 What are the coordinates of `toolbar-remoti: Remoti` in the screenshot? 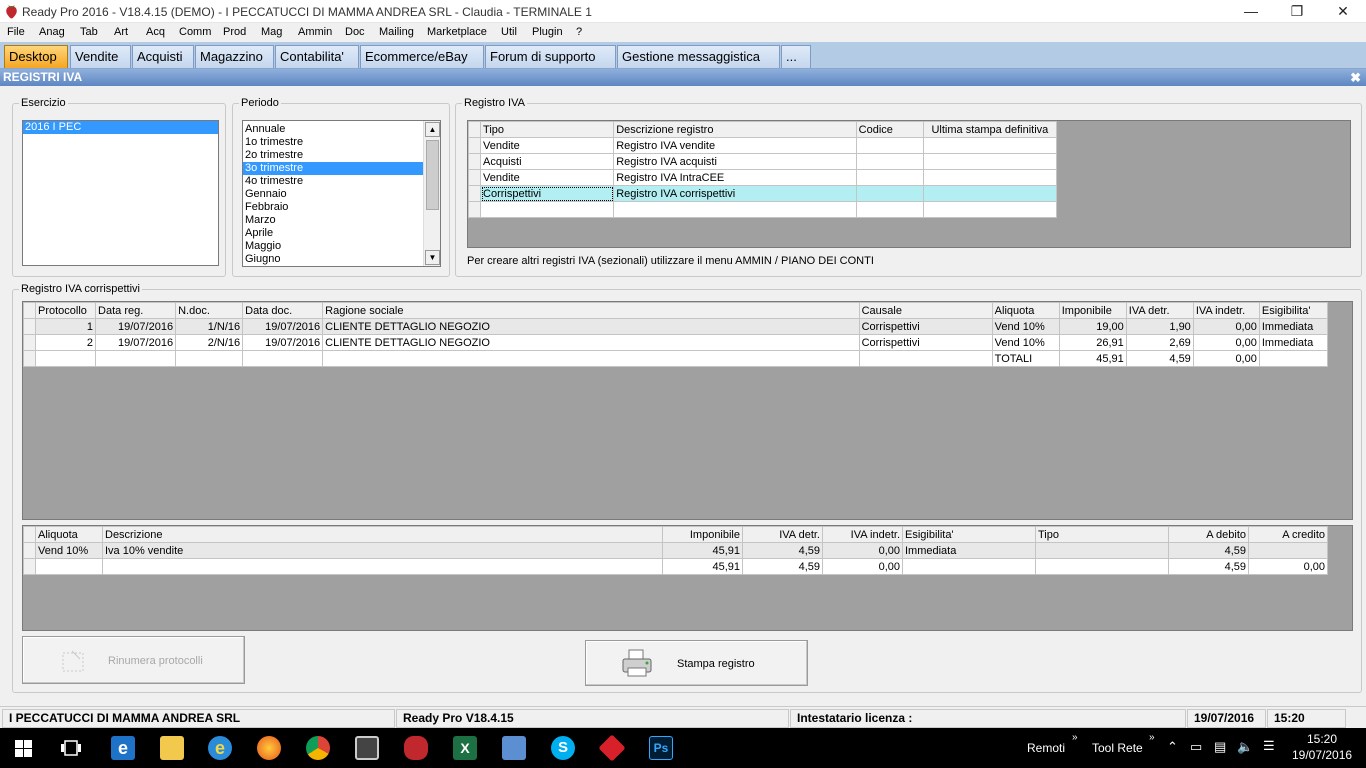 It's located at (1046, 748).